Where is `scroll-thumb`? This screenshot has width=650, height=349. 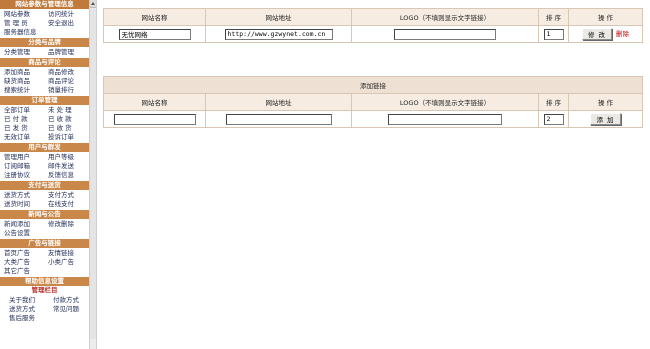
scroll-thumb is located at coordinates (93, 174).